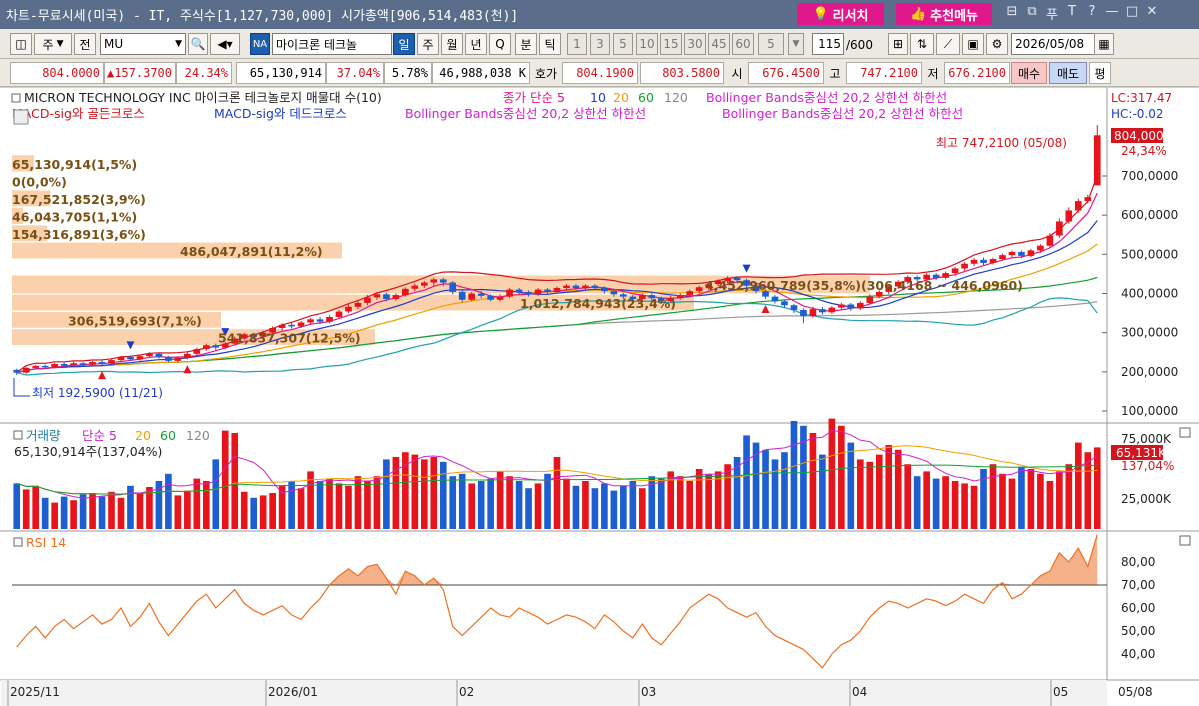 This screenshot has height=706, width=1199. I want to click on period-type-select: 주 ▼, so click(53, 44).